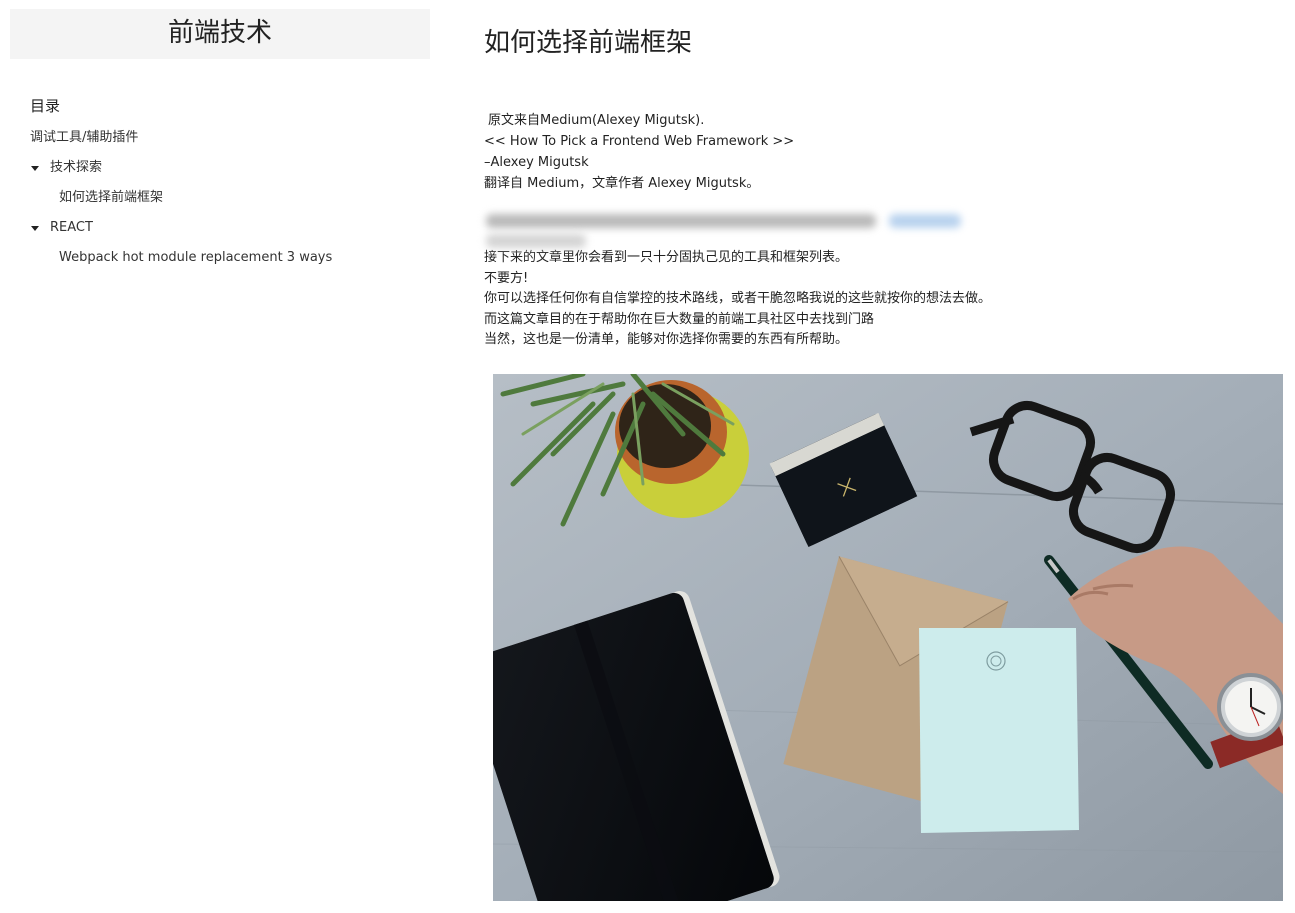 This screenshot has width=1295, height=913. I want to click on note-card, so click(999, 730).